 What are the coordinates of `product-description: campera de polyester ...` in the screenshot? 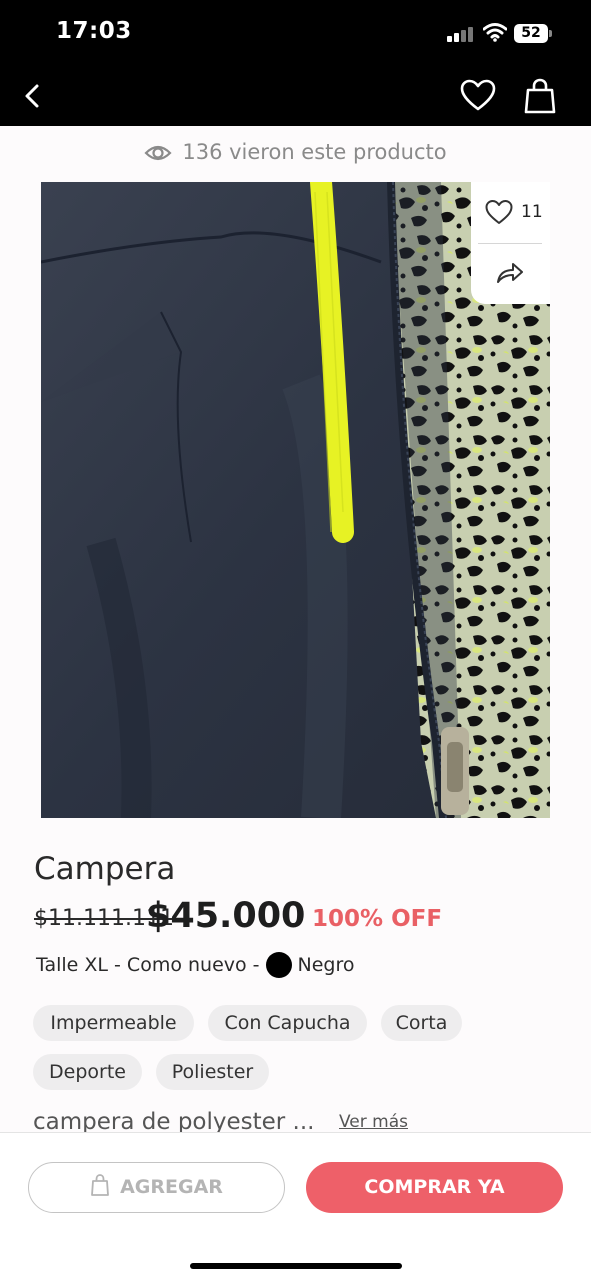 It's located at (174, 1120).